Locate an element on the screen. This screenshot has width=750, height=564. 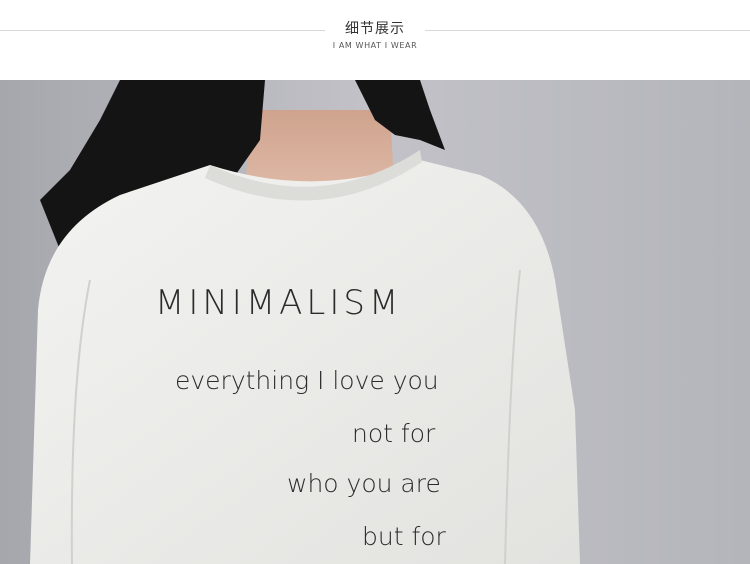
header: 细节展示 I AM WHAT I WEAR is located at coordinates (375, 40).